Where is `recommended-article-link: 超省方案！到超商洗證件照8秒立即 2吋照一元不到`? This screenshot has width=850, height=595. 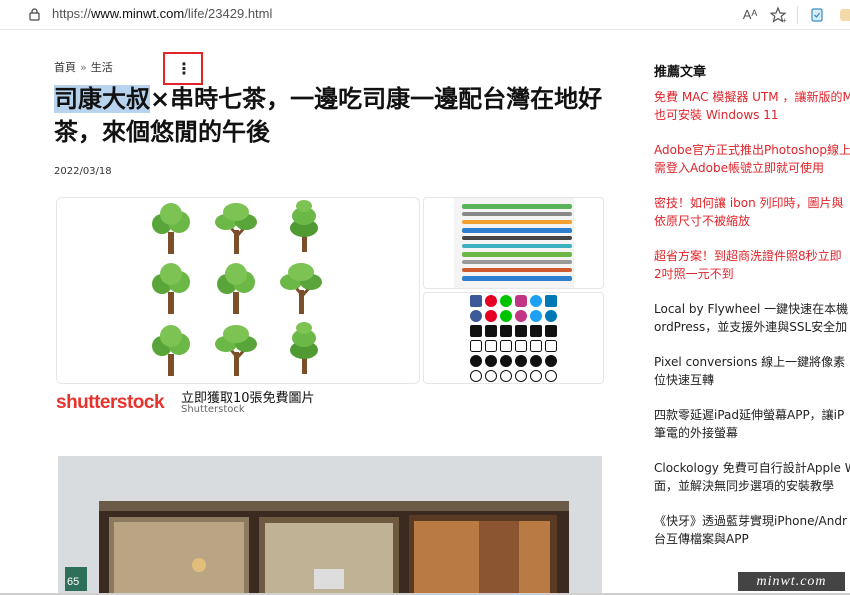
recommended-article-link: 超省方案！到超商洗證件照8秒立即 2吋照一元不到 is located at coordinates (752, 265).